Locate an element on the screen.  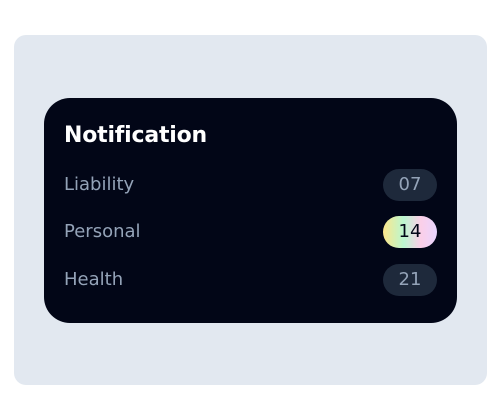
notification-count-badge-highlighted: 14 is located at coordinates (410, 232).